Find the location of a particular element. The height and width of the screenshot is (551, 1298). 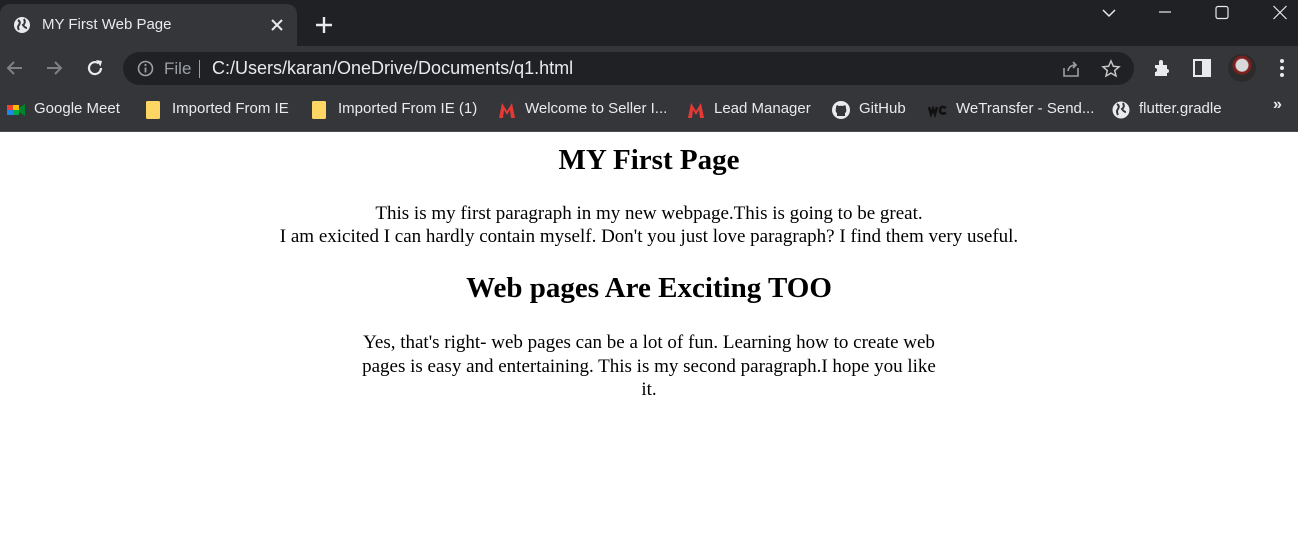

extensions-icon is located at coordinates (1162, 68).